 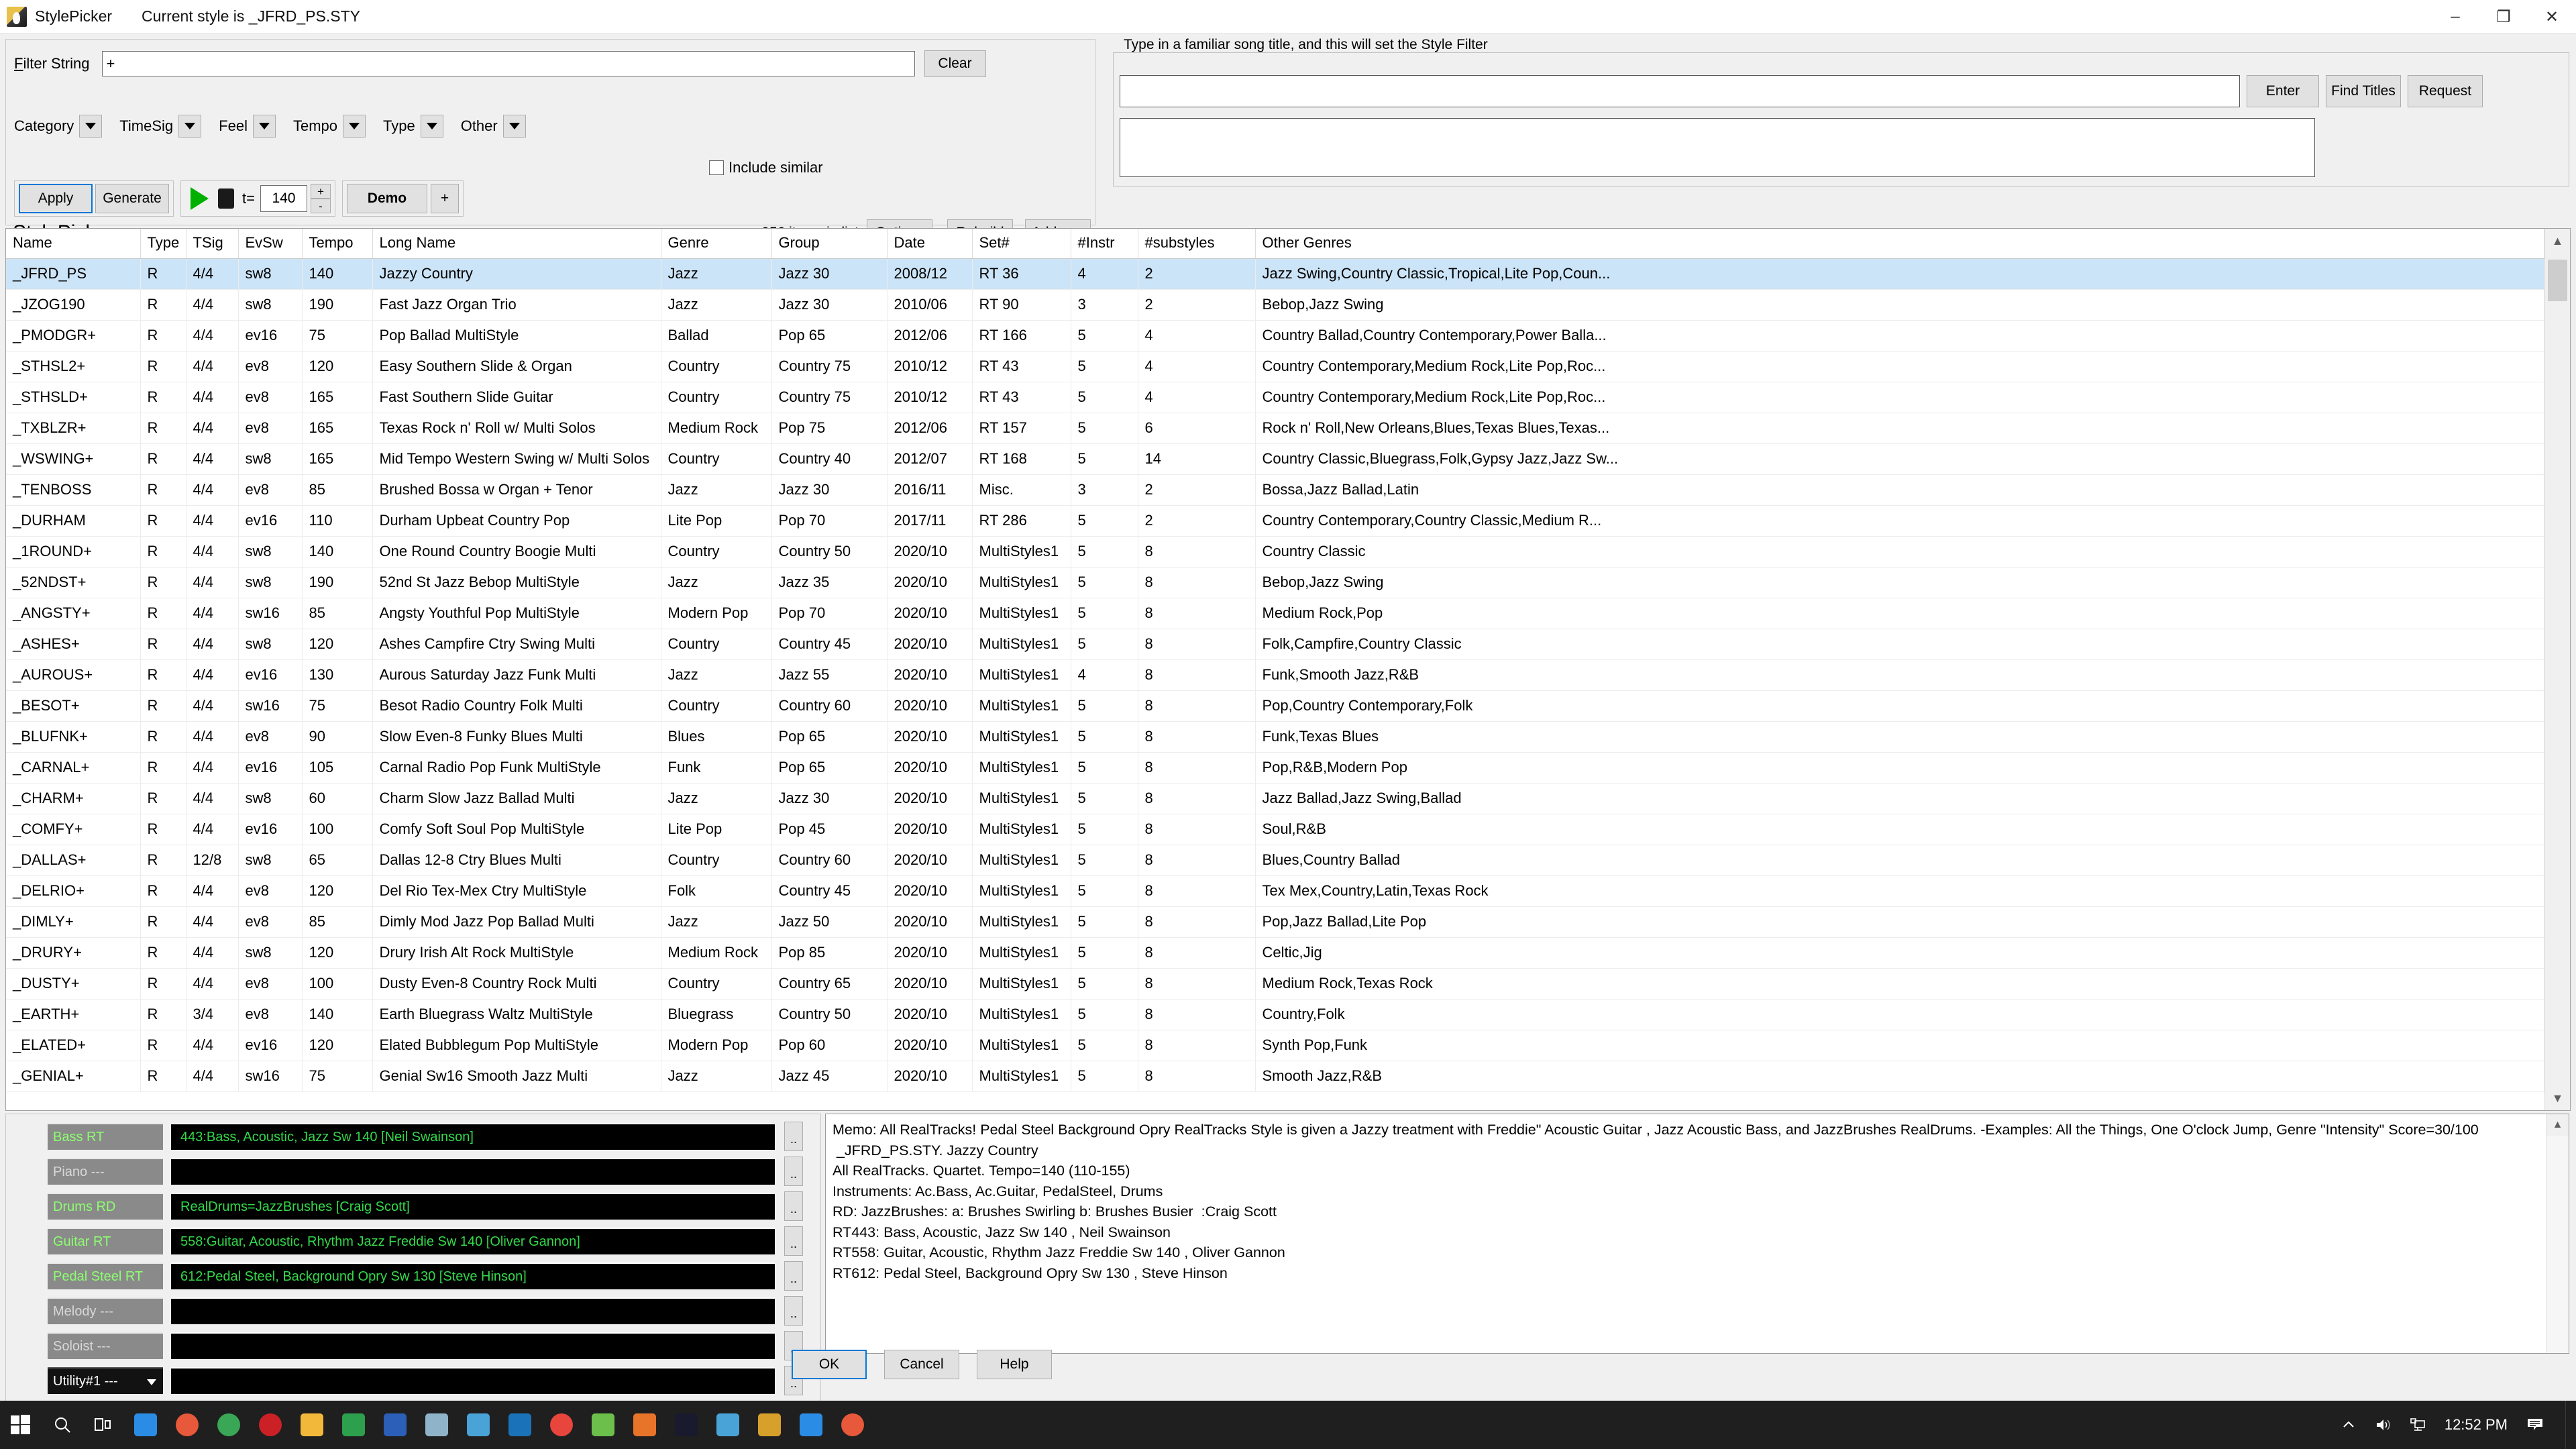 I want to click on request-button: Request, so click(x=2445, y=91).